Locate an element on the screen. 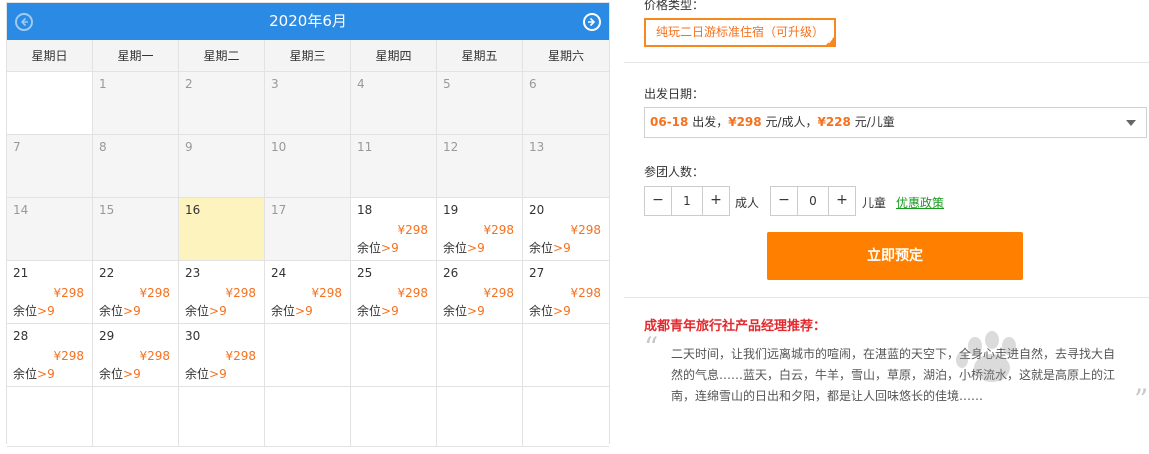 Image resolution: width=1149 pixels, height=454 pixels. calendar-day-available: 22 ¥298 余位>9 is located at coordinates (136, 292).